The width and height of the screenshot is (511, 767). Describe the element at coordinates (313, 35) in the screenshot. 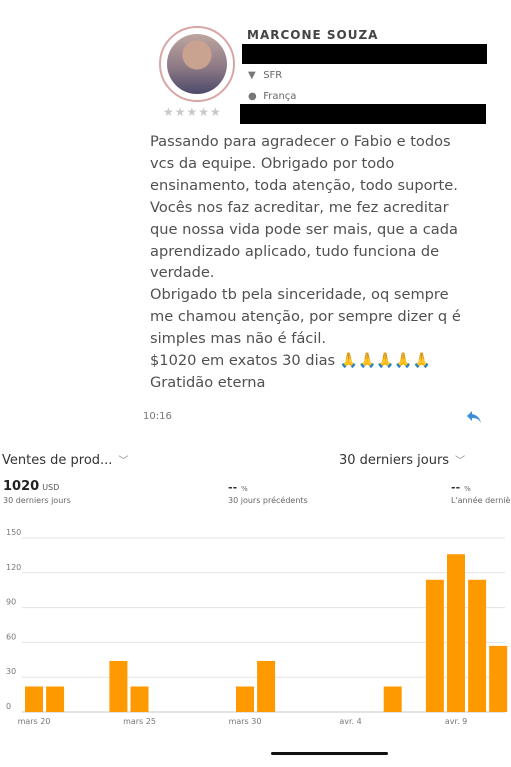

I see `reviewer-name: MARCONE SOUZA` at that location.